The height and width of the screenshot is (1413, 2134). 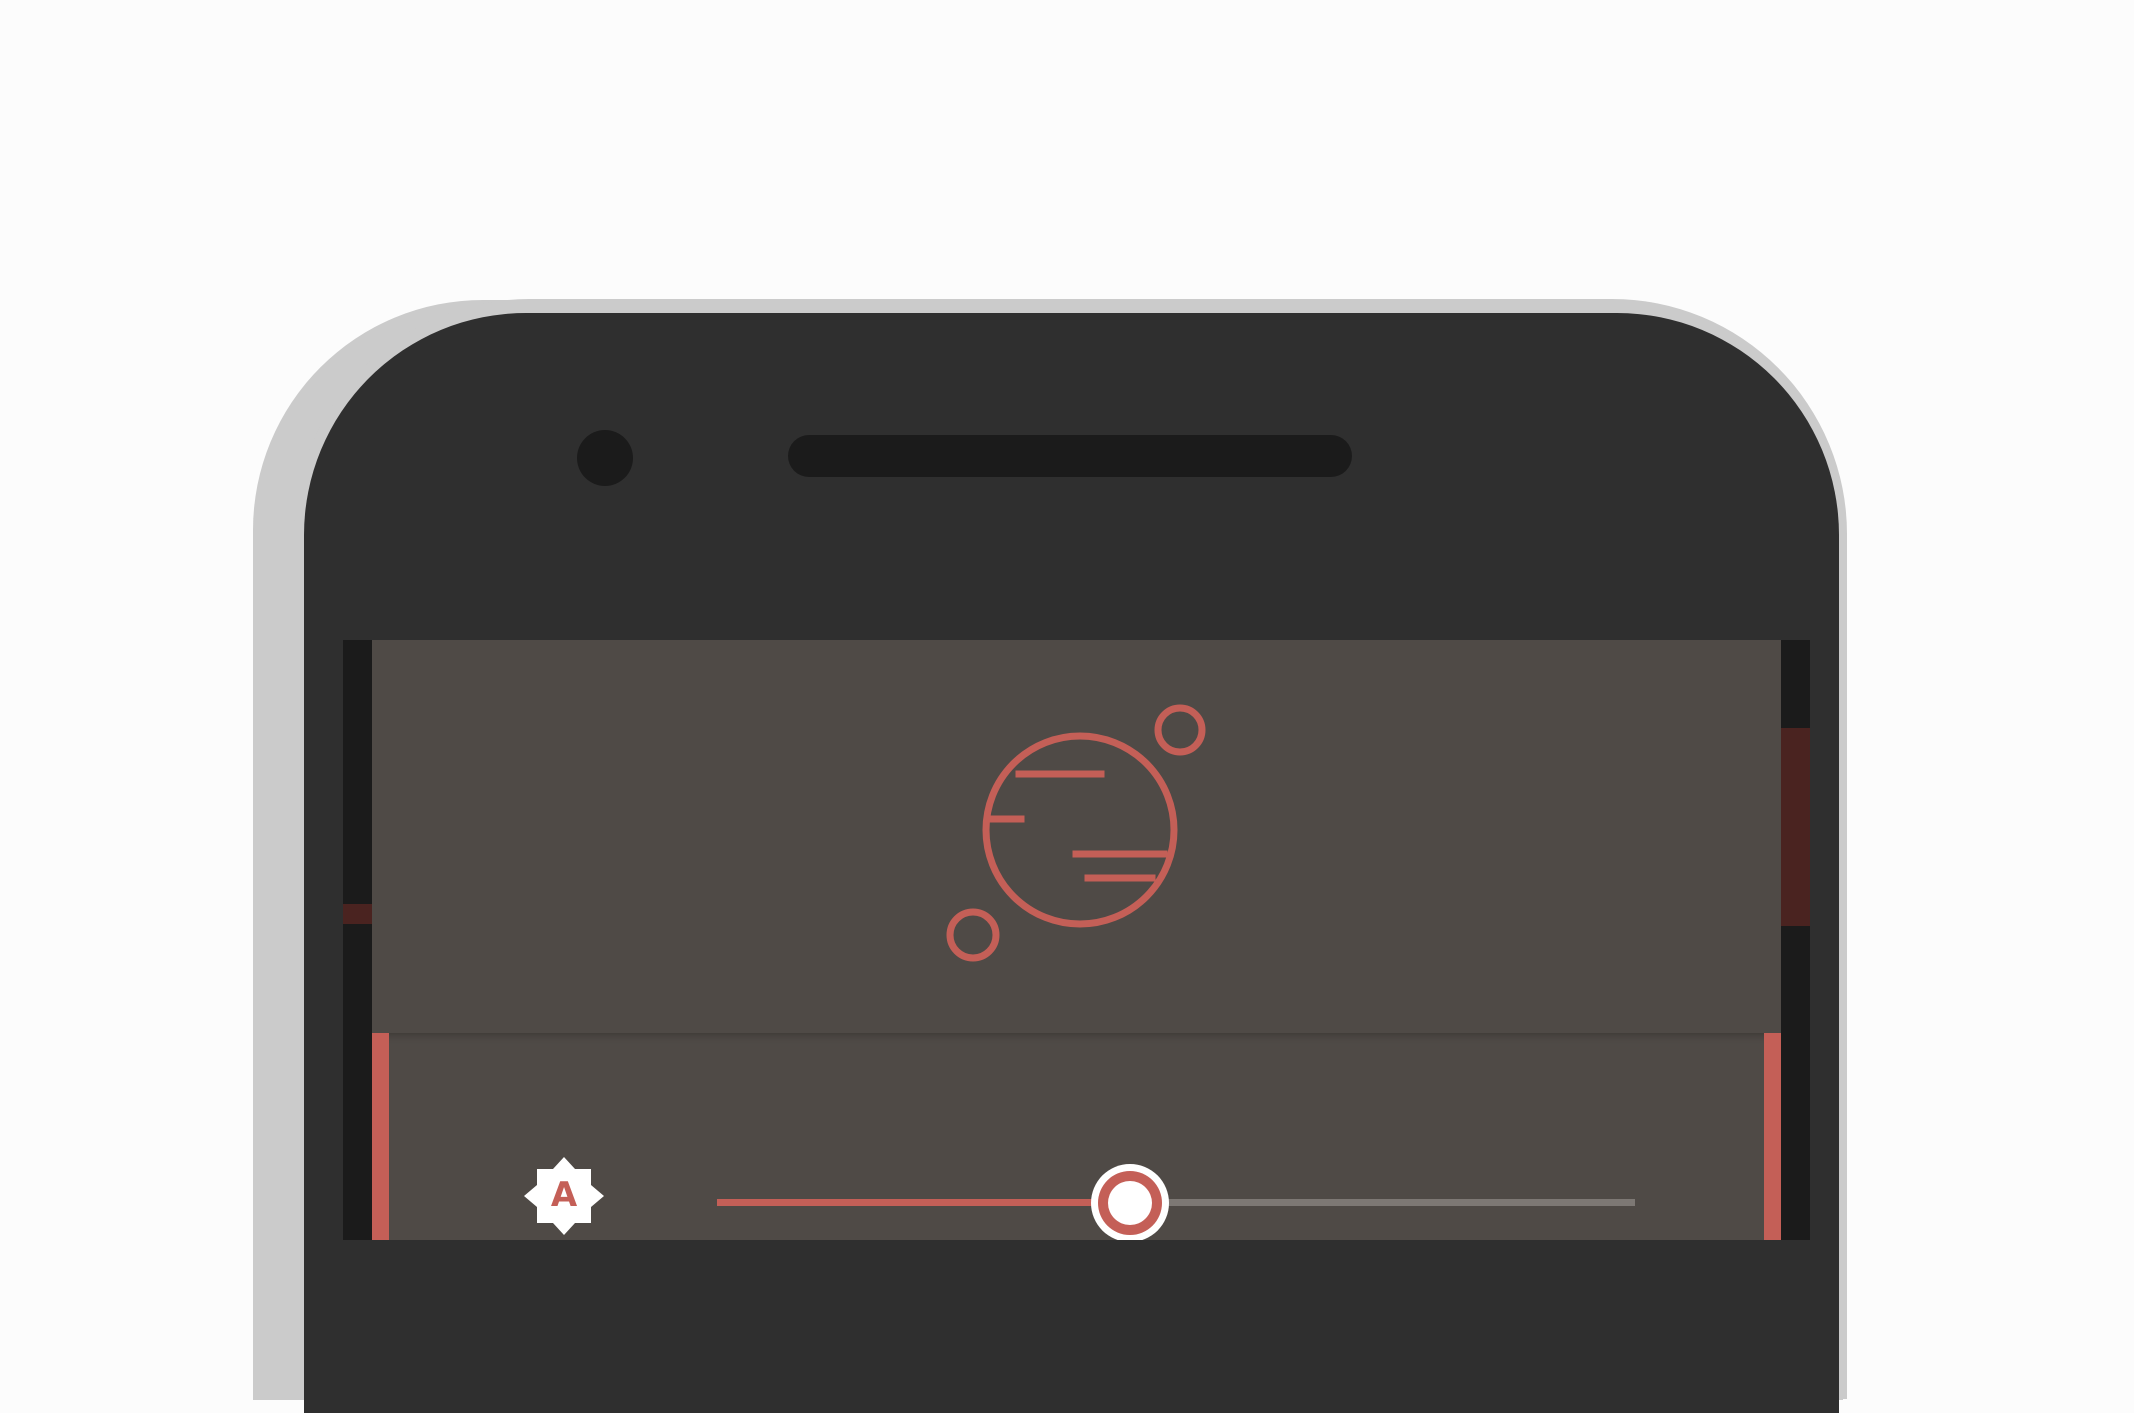 I want to click on auto-brightness-label: A, so click(x=564, y=1195).